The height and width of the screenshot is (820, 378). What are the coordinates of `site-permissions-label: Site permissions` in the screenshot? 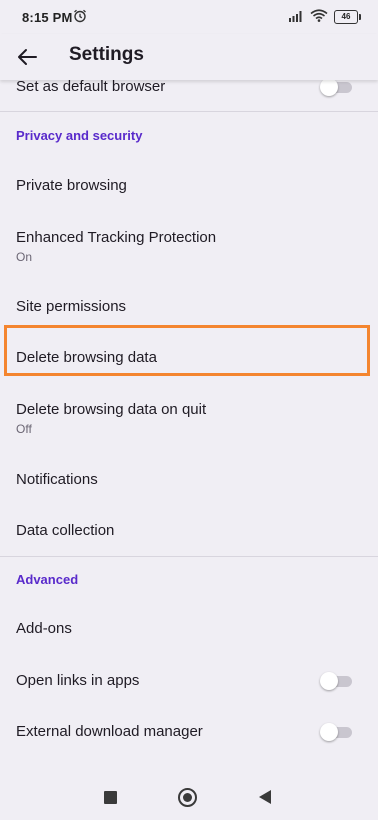 It's located at (71, 306).